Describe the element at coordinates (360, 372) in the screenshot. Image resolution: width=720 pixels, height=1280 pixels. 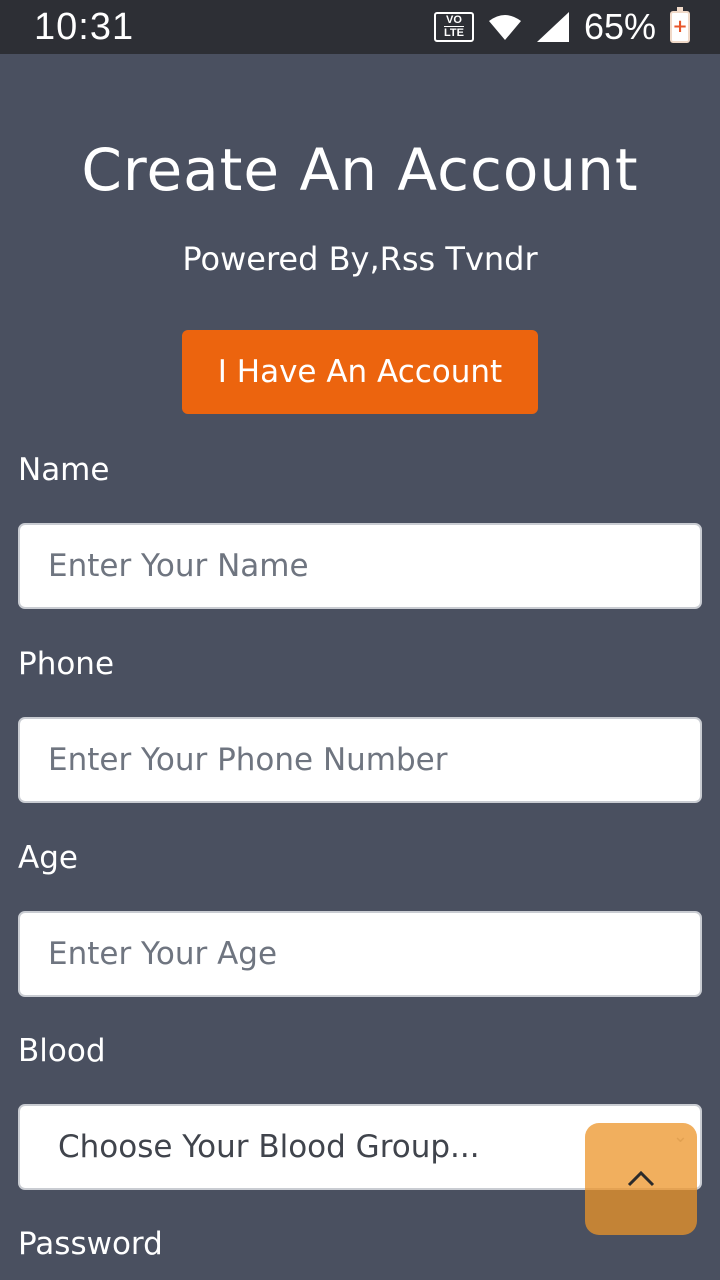
I see `have-account-button: I Have An Account` at that location.